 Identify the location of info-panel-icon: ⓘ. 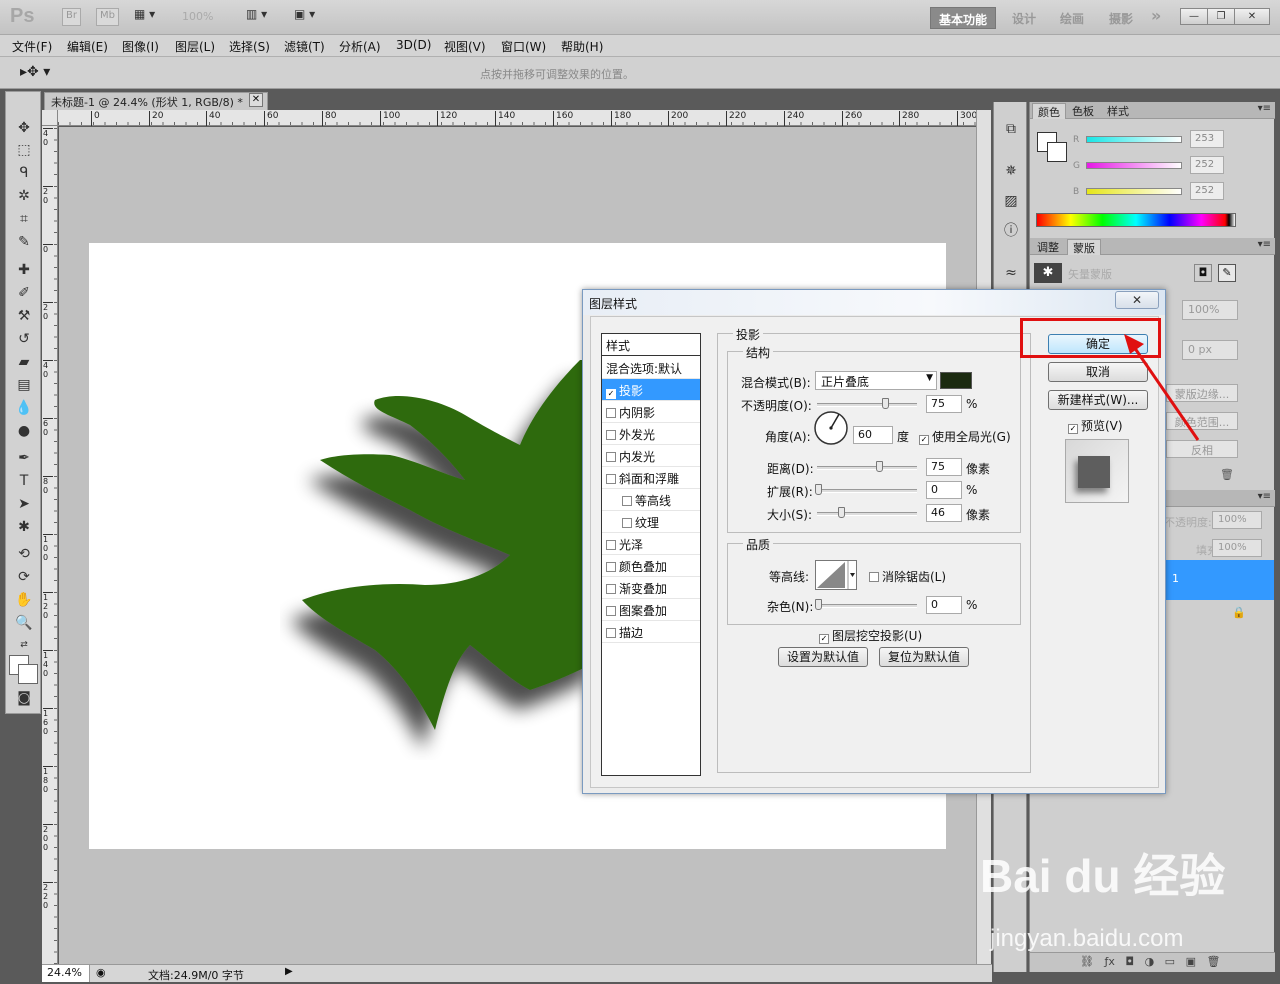
(1011, 231).